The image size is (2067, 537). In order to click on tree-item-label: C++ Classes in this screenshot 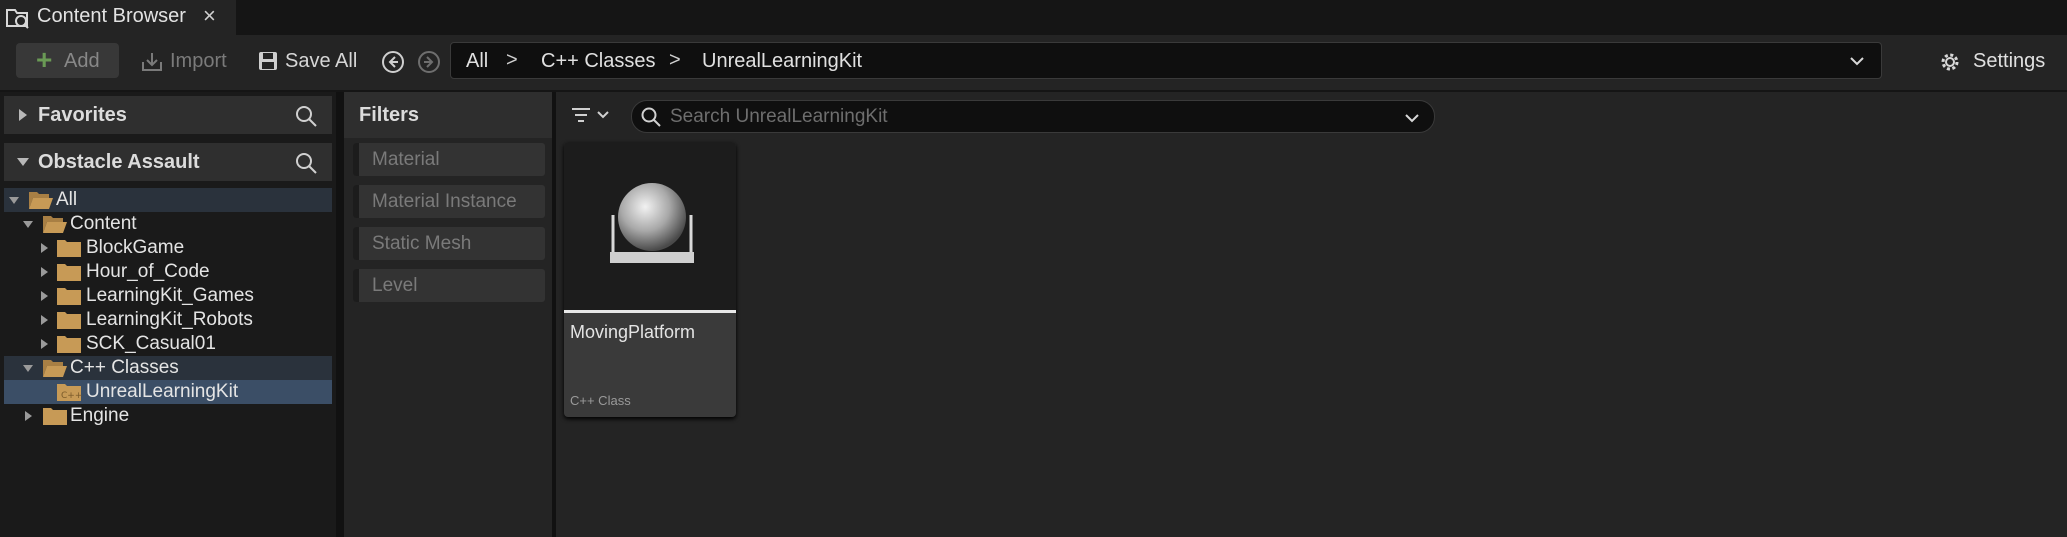, I will do `click(124, 367)`.